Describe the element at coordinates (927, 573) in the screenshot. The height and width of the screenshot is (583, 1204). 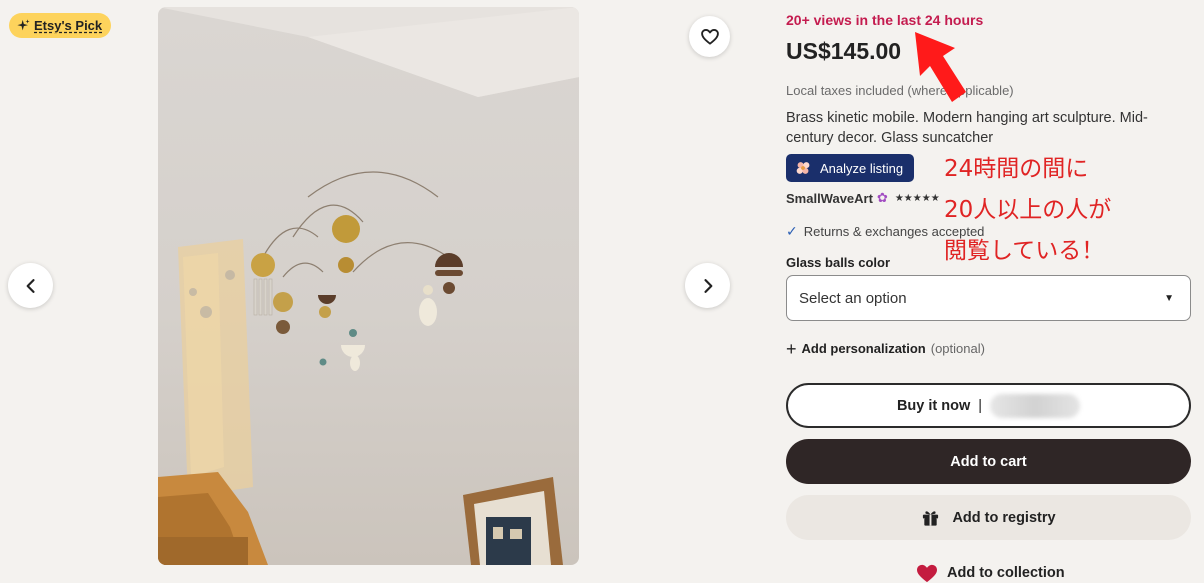
I see `heart-filled-icon` at that location.